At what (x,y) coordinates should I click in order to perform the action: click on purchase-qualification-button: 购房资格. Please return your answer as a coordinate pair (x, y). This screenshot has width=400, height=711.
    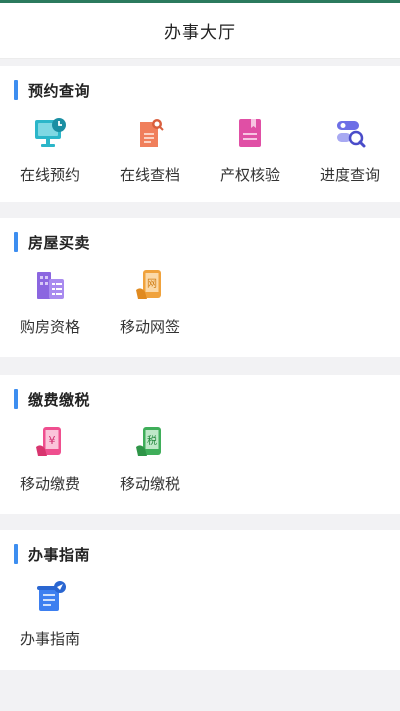
    Looking at the image, I should click on (50, 308).